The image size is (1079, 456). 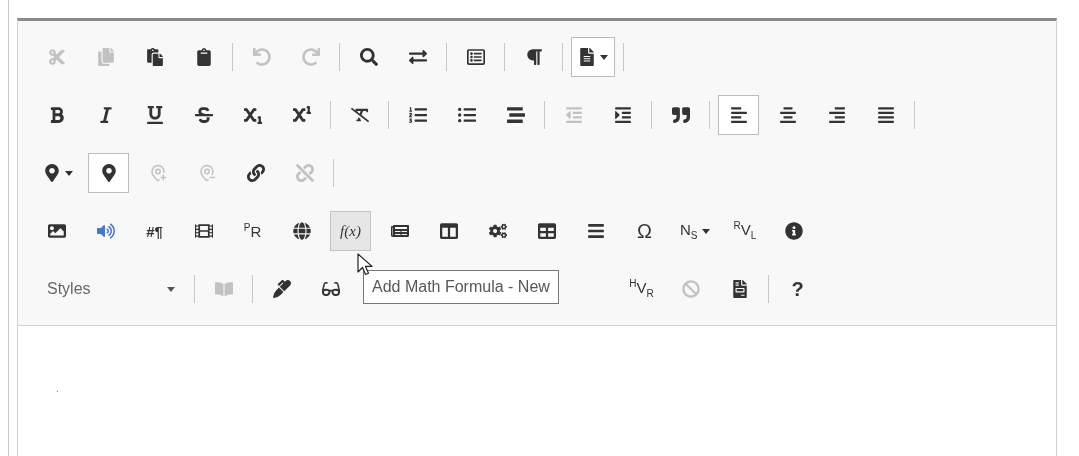 What do you see at coordinates (641, 289) in the screenshot?
I see `hvr-button: $^{H}$V$_{R}$` at bounding box center [641, 289].